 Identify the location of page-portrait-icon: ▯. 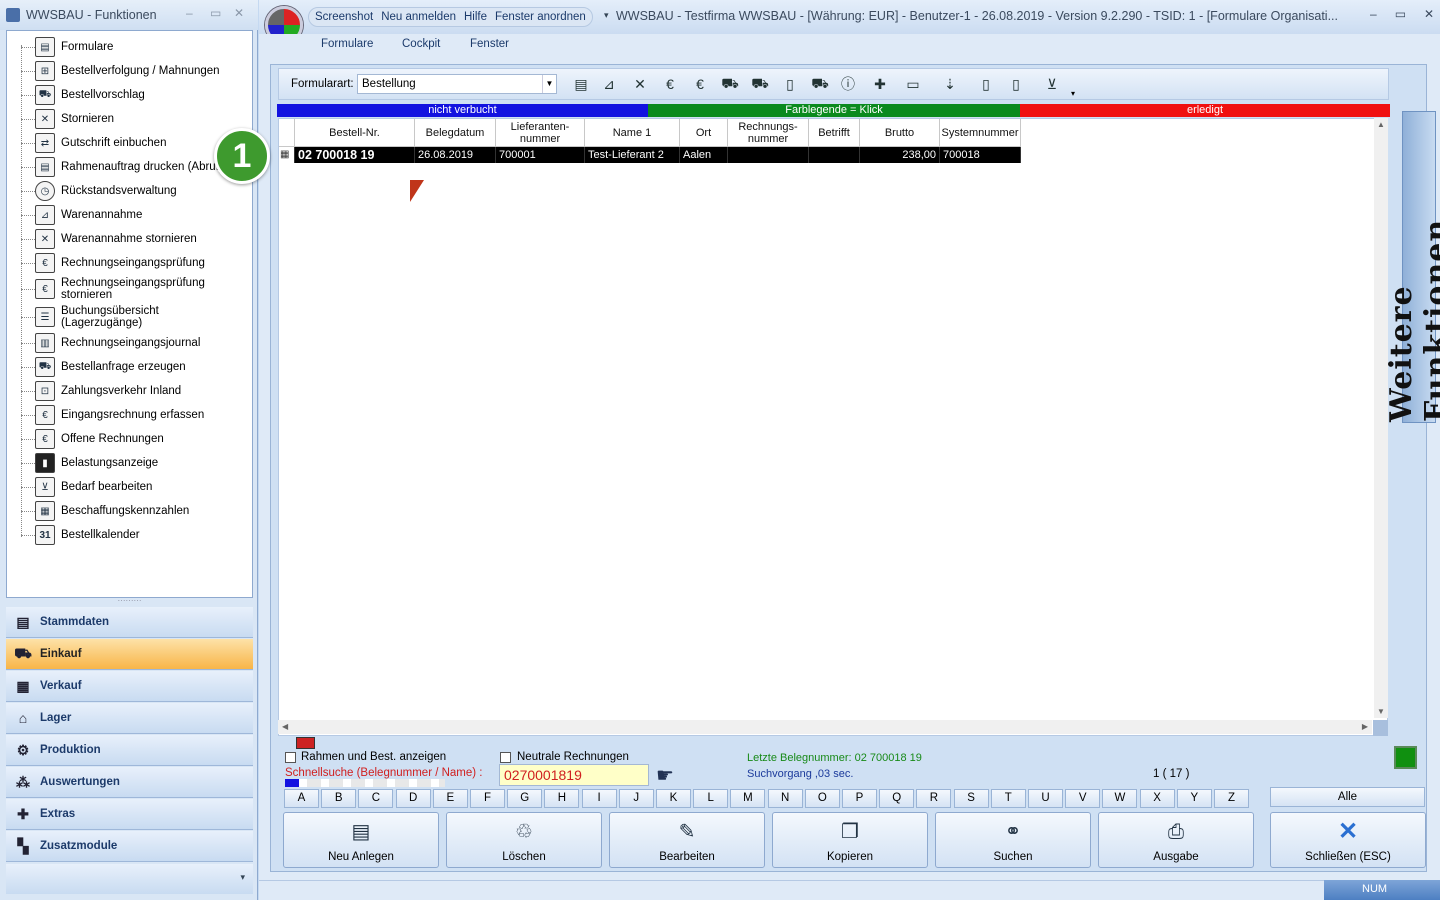
(986, 84).